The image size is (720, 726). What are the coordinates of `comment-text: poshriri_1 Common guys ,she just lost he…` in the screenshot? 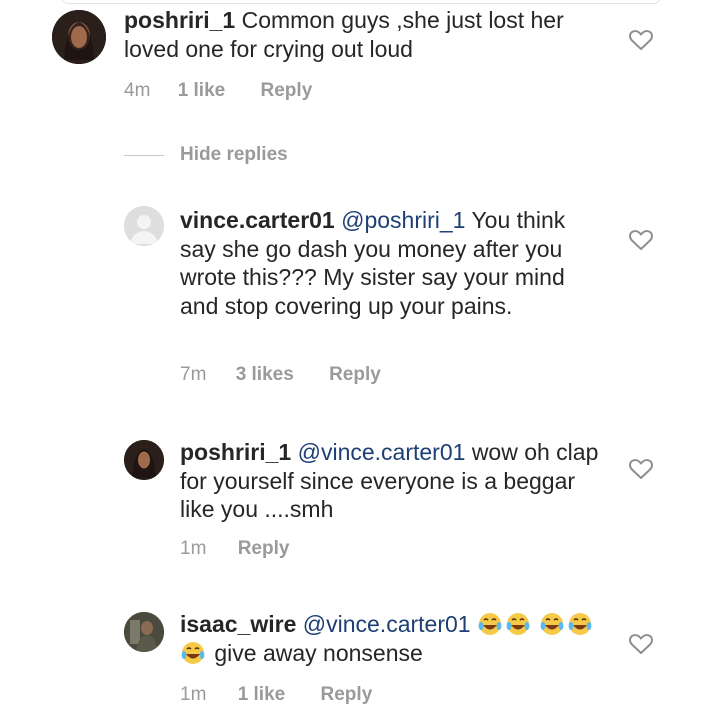 It's located at (354, 34).